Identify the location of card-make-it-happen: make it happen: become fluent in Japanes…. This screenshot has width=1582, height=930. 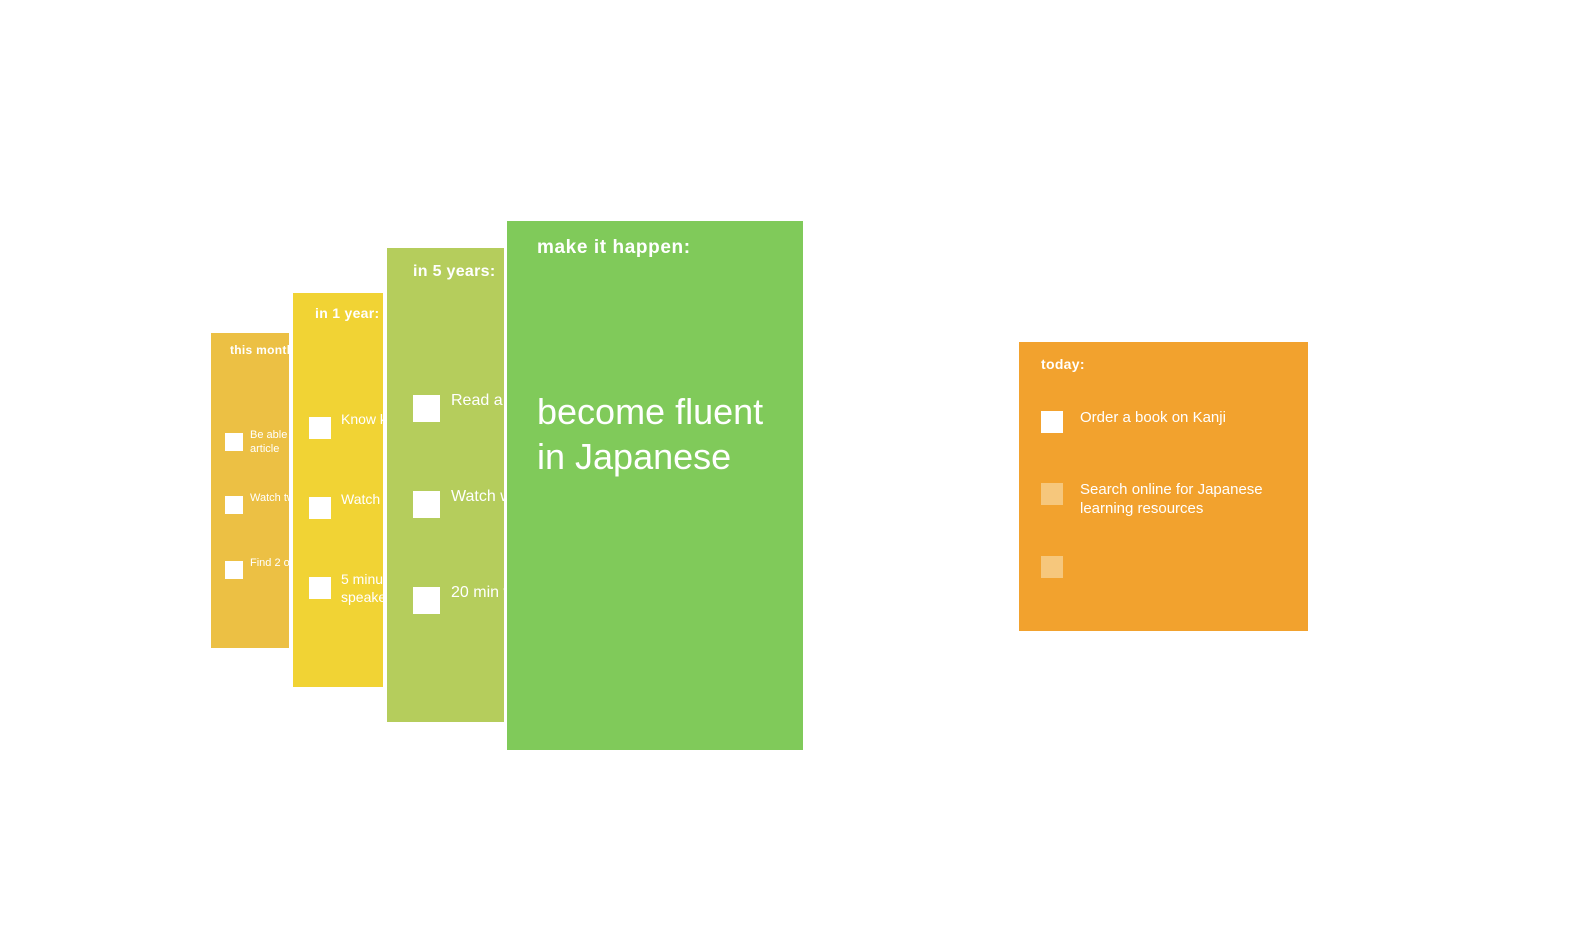
(655, 485).